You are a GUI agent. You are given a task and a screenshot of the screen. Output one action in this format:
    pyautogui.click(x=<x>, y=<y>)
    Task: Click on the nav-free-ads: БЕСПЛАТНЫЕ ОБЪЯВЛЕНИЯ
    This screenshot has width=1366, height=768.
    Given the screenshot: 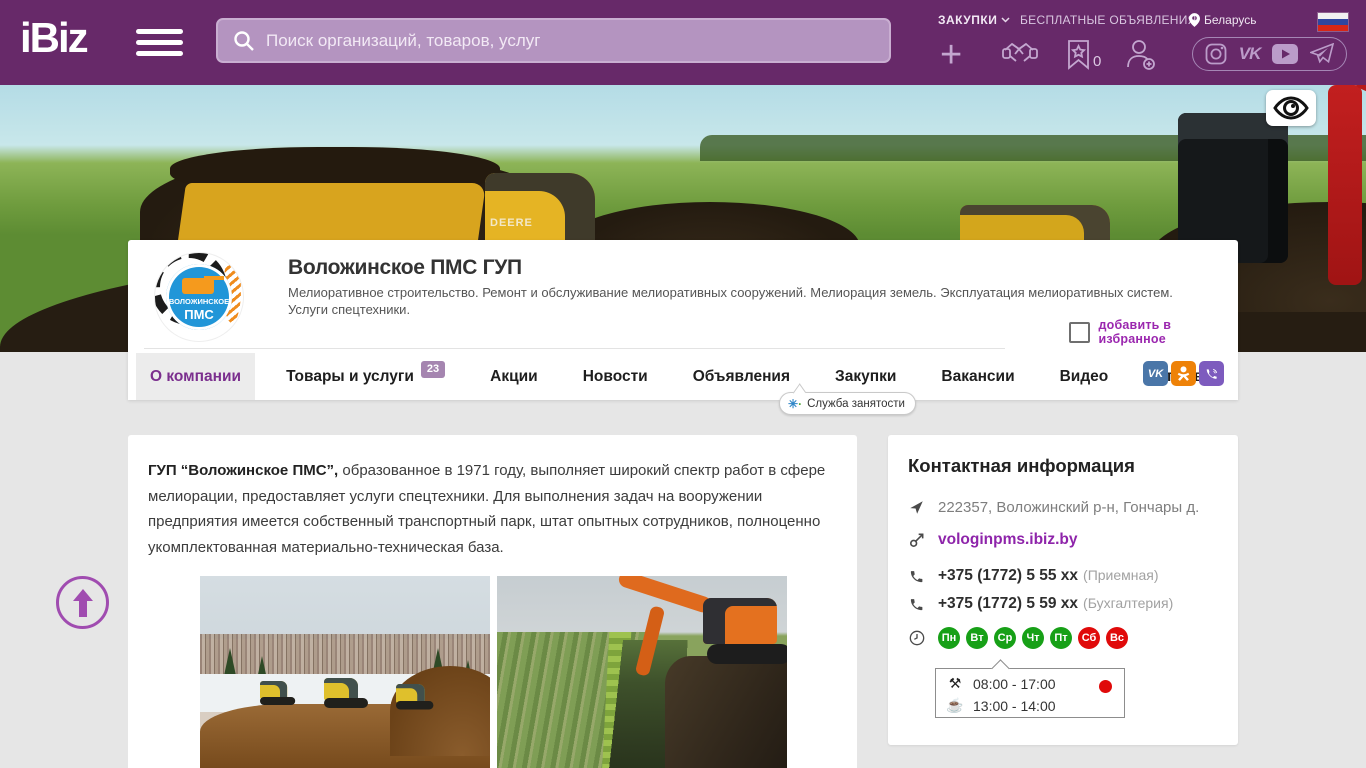 What is the action you would take?
    pyautogui.click(x=1108, y=20)
    